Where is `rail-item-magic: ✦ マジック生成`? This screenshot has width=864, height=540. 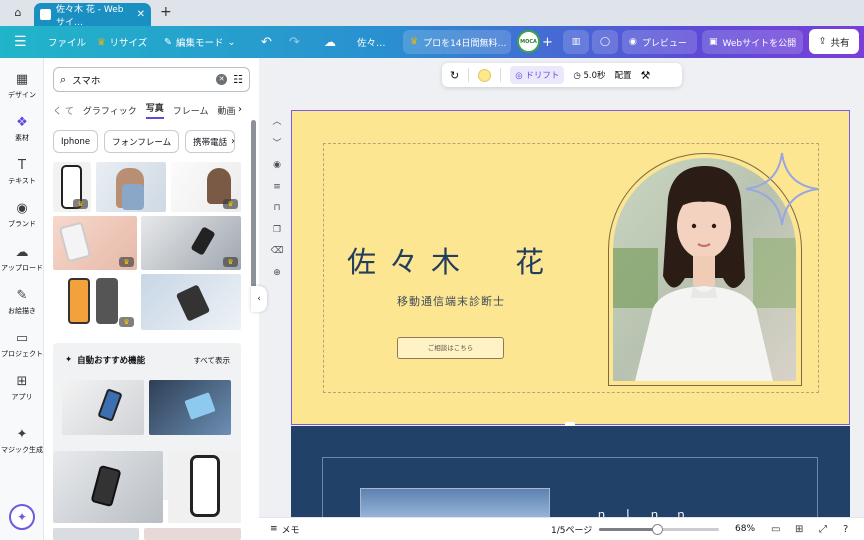
rail-item-magic: ✦ マジック生成 is located at coordinates (22, 441).